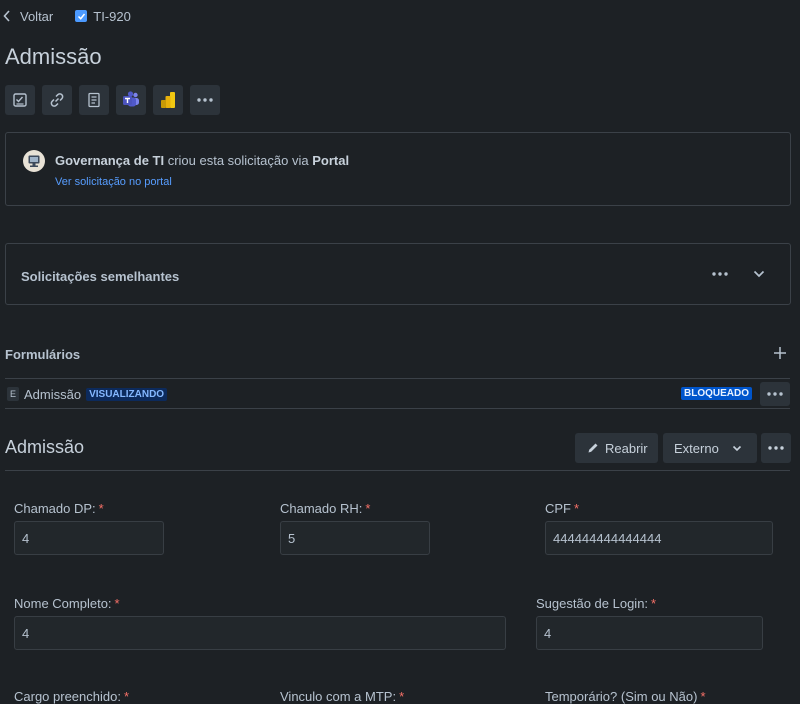  I want to click on teams-button, so click(131, 100).